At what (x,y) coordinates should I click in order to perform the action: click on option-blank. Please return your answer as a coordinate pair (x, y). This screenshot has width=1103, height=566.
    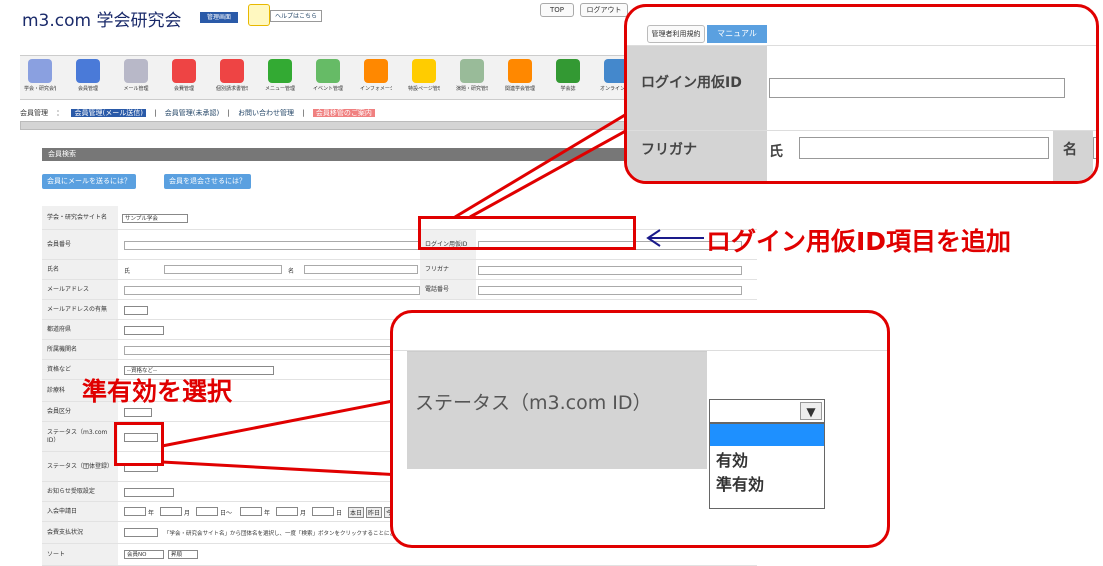
    Looking at the image, I should click on (767, 435).